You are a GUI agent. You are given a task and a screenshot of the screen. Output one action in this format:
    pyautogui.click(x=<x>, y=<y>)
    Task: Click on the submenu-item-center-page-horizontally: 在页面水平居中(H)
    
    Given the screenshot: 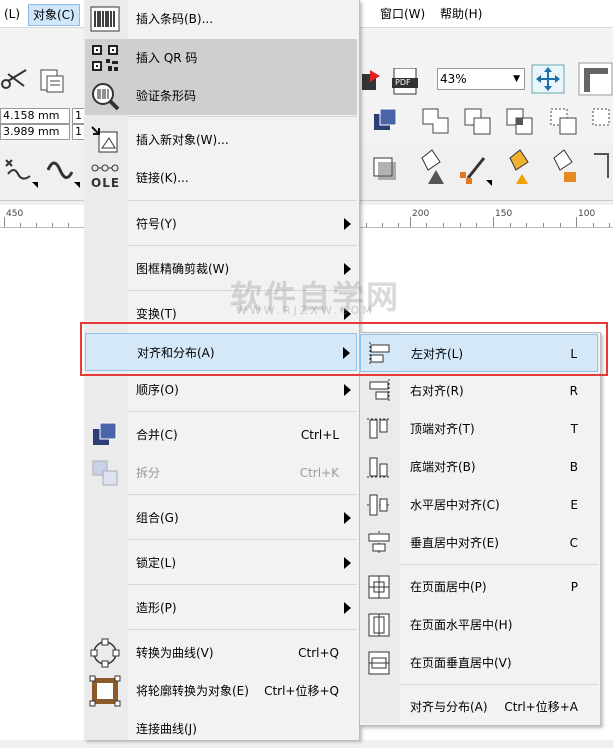 What is the action you would take?
    pyautogui.click(x=479, y=625)
    